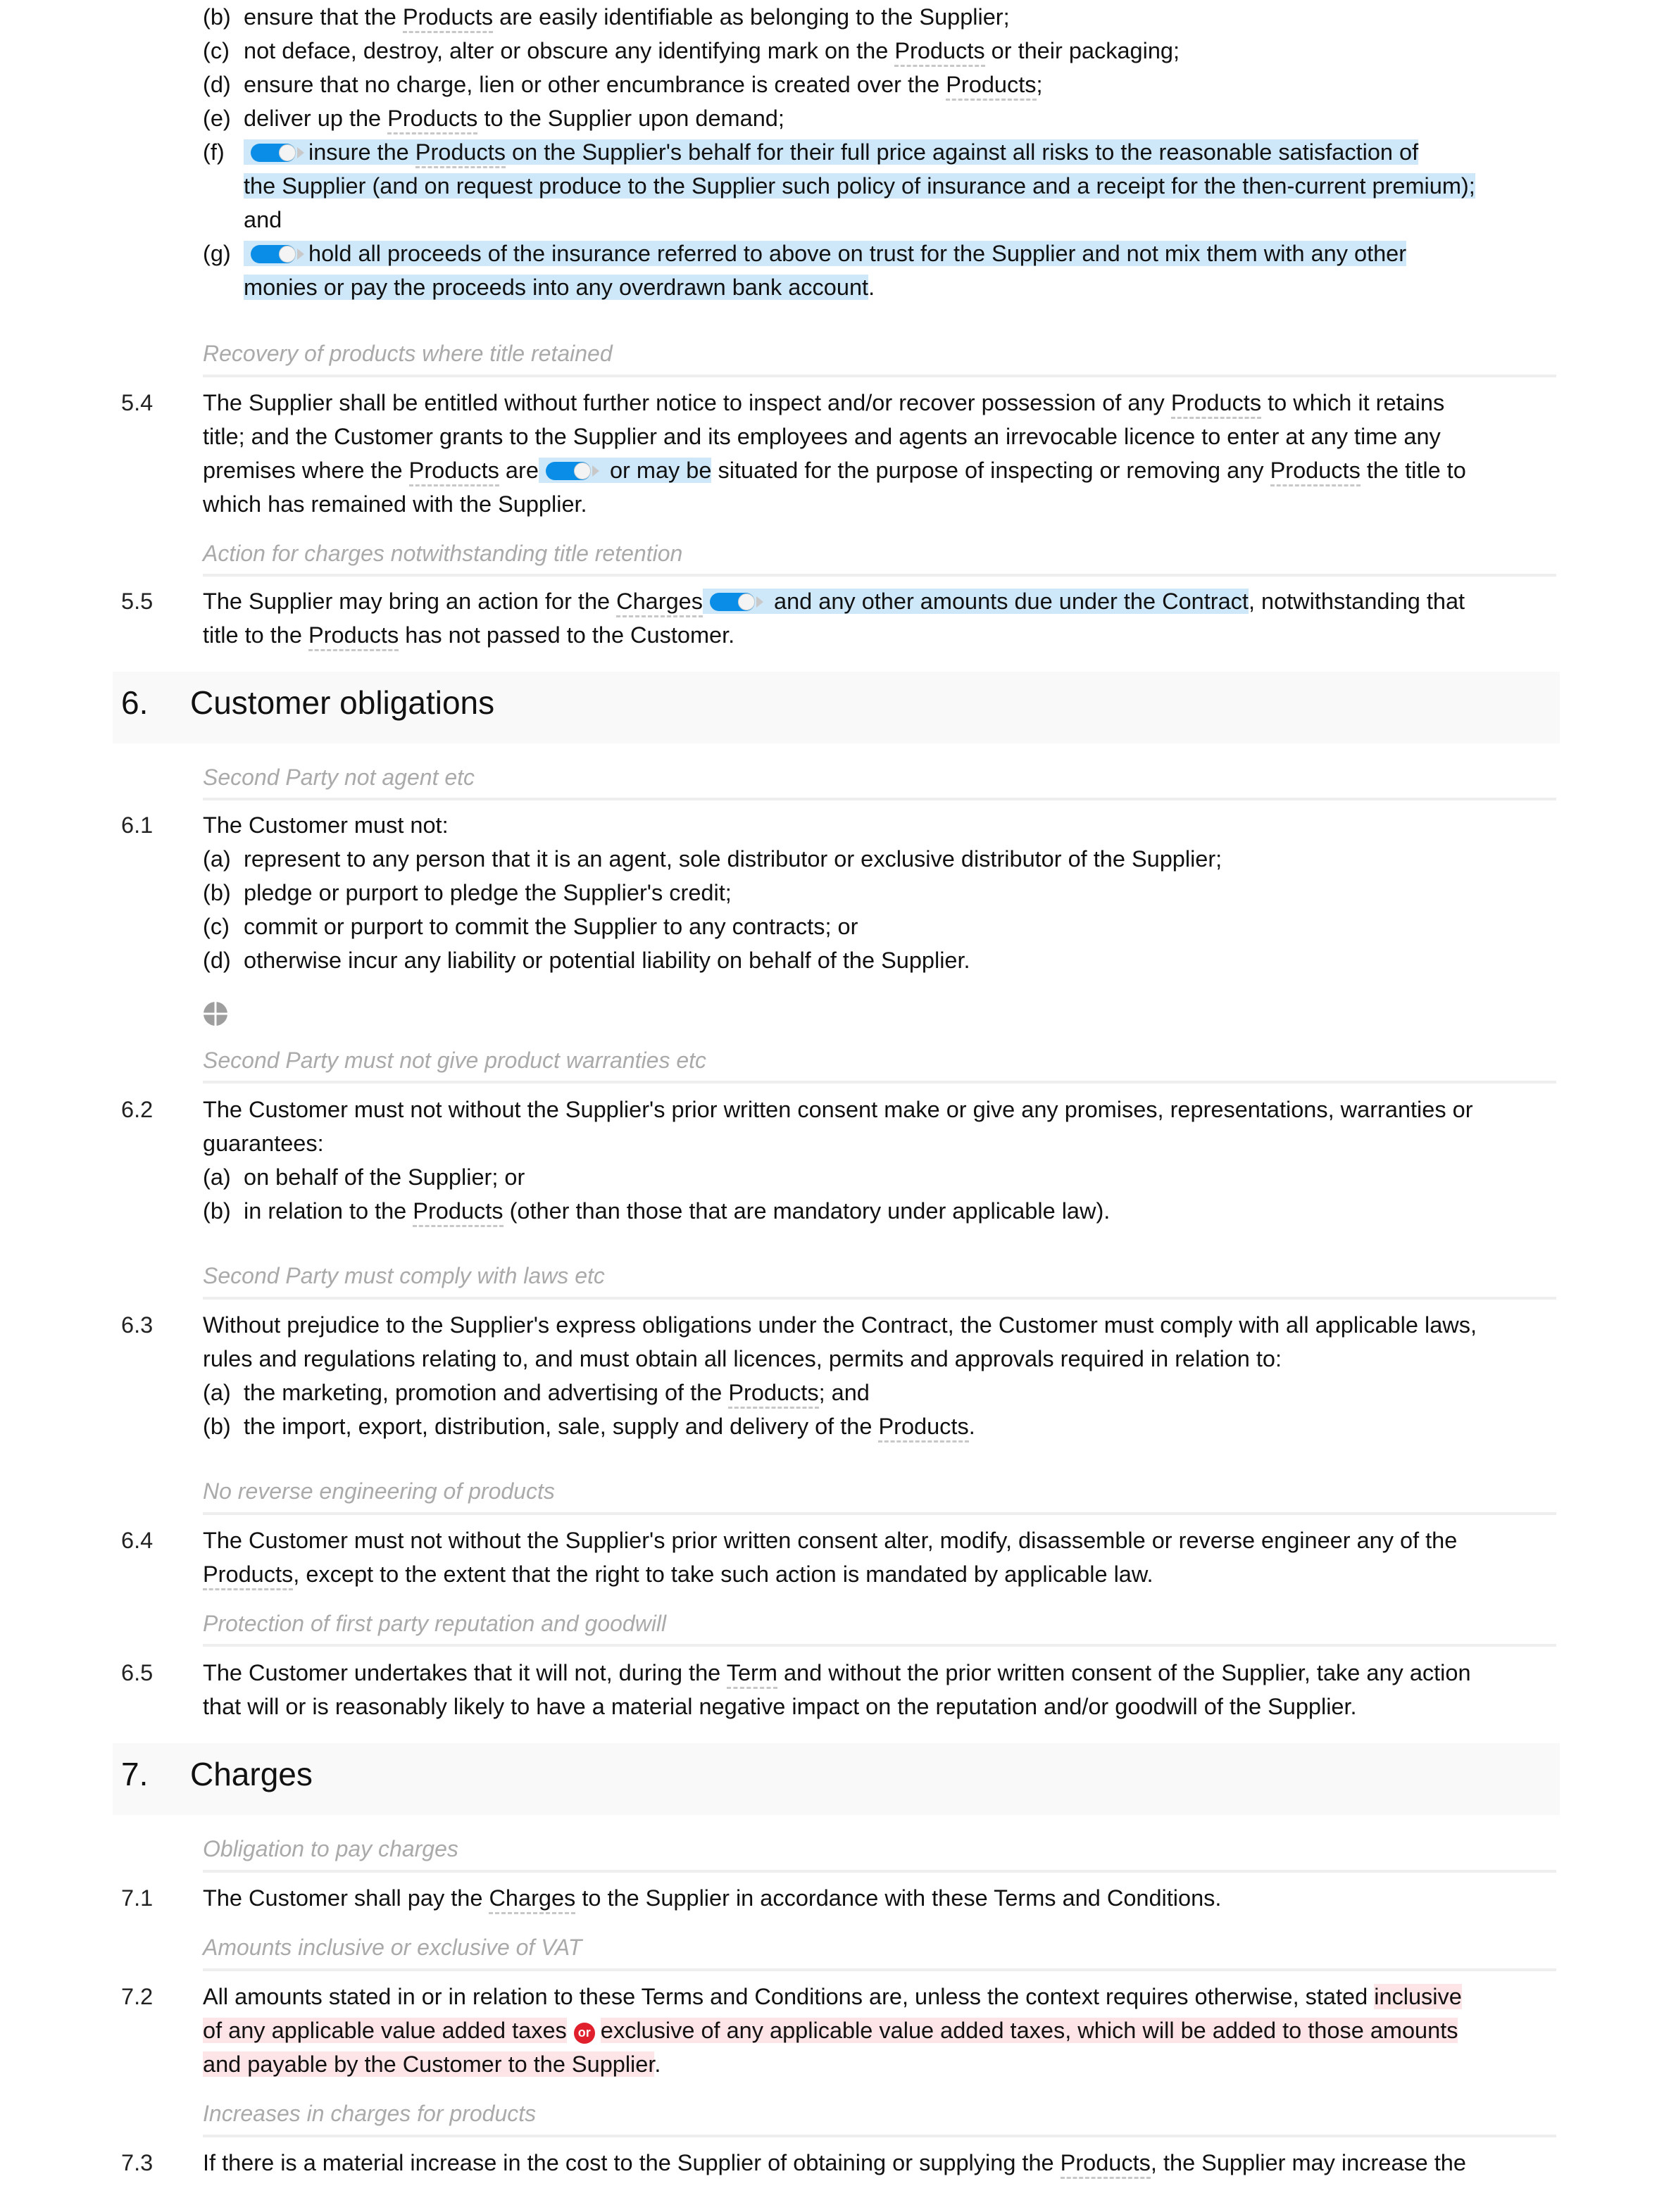 This screenshot has height=2212, width=1676. Describe the element at coordinates (138, 825) in the screenshot. I see `clause-number: 6.1` at that location.